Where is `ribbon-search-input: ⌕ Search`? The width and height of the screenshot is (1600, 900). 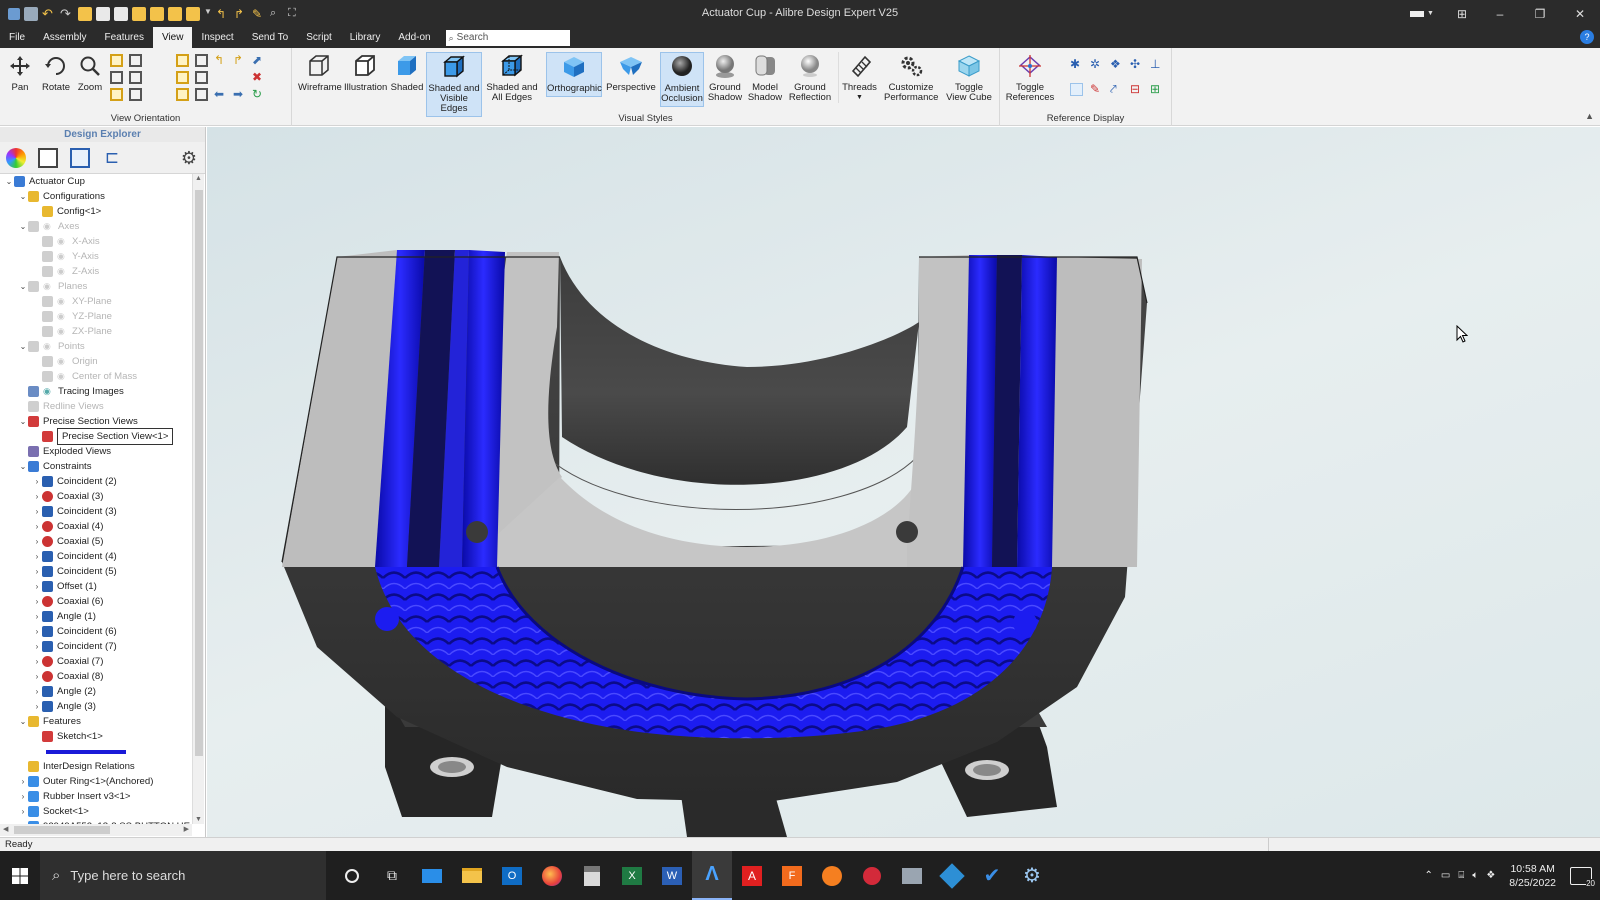 ribbon-search-input: ⌕ Search is located at coordinates (507, 37).